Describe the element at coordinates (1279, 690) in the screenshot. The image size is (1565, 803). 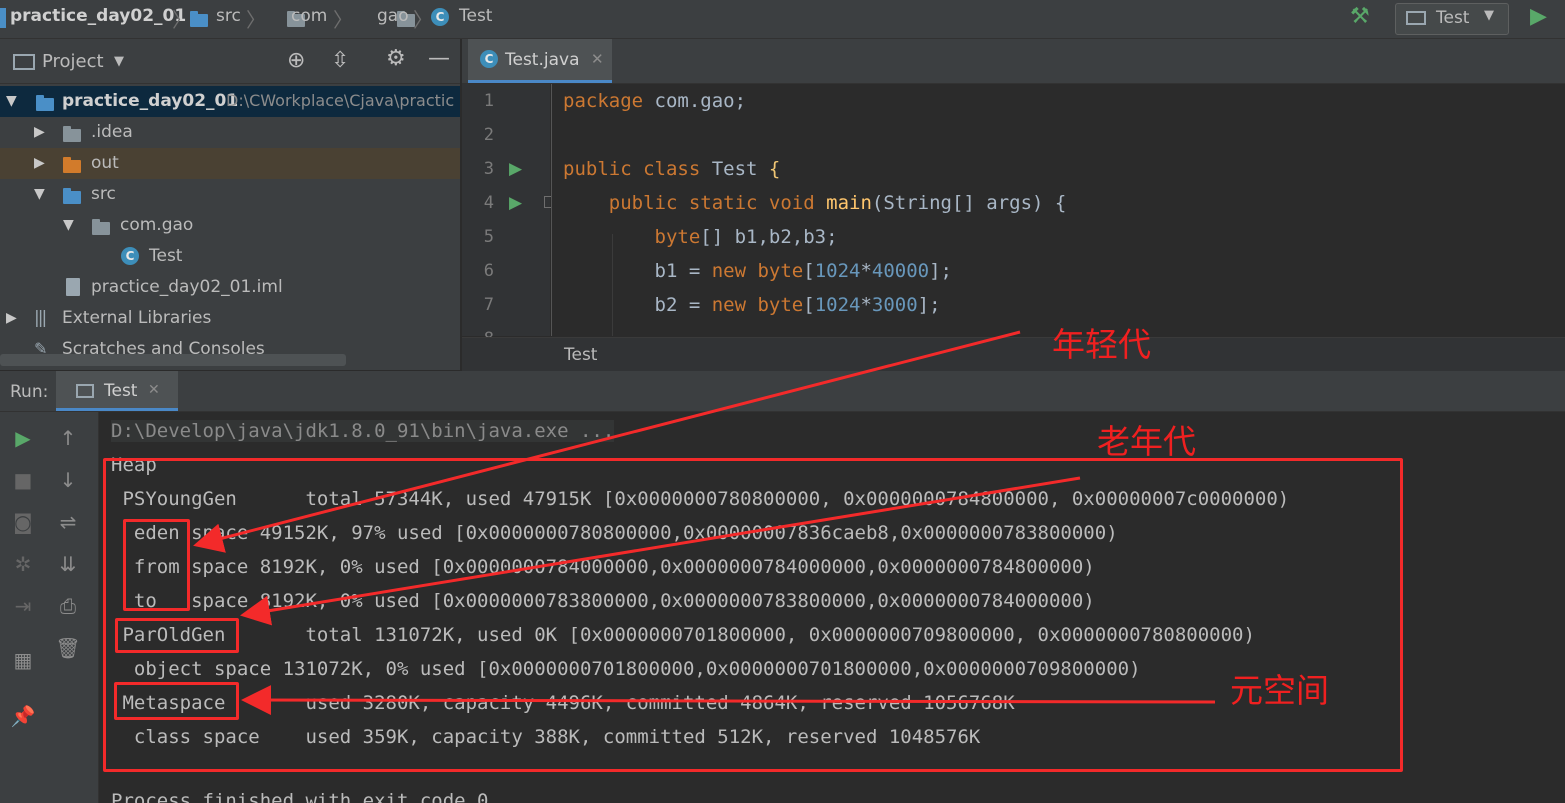
I see `label-metaspace: 元空间` at that location.